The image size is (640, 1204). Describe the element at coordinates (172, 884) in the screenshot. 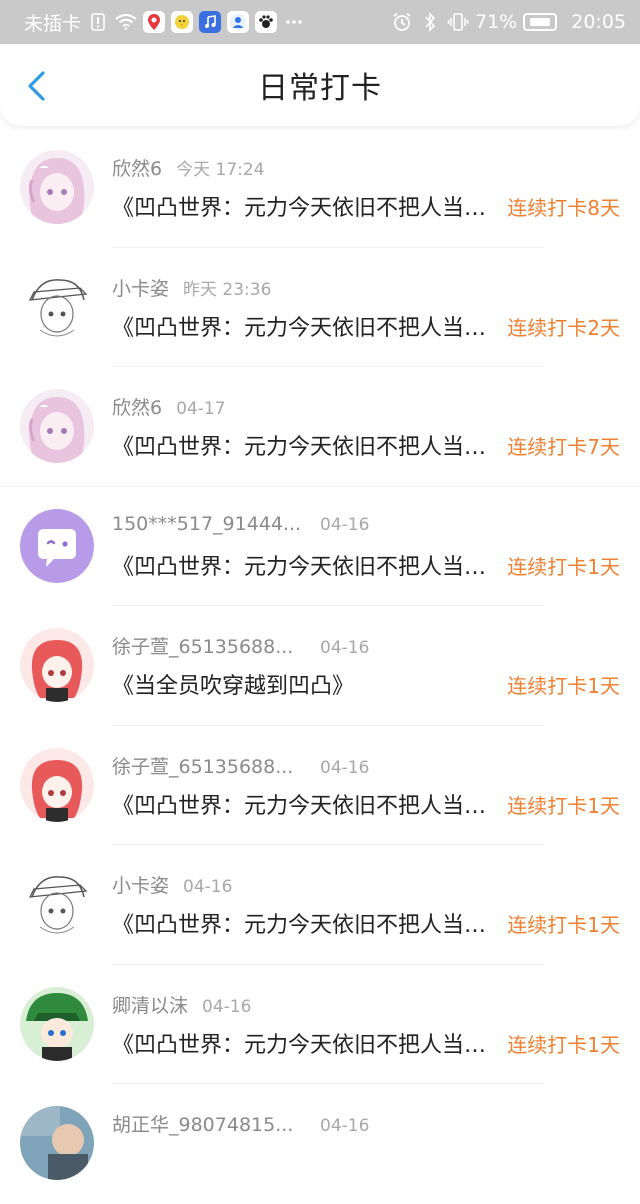

I see `item-meta: 小卡姿 04-16` at that location.